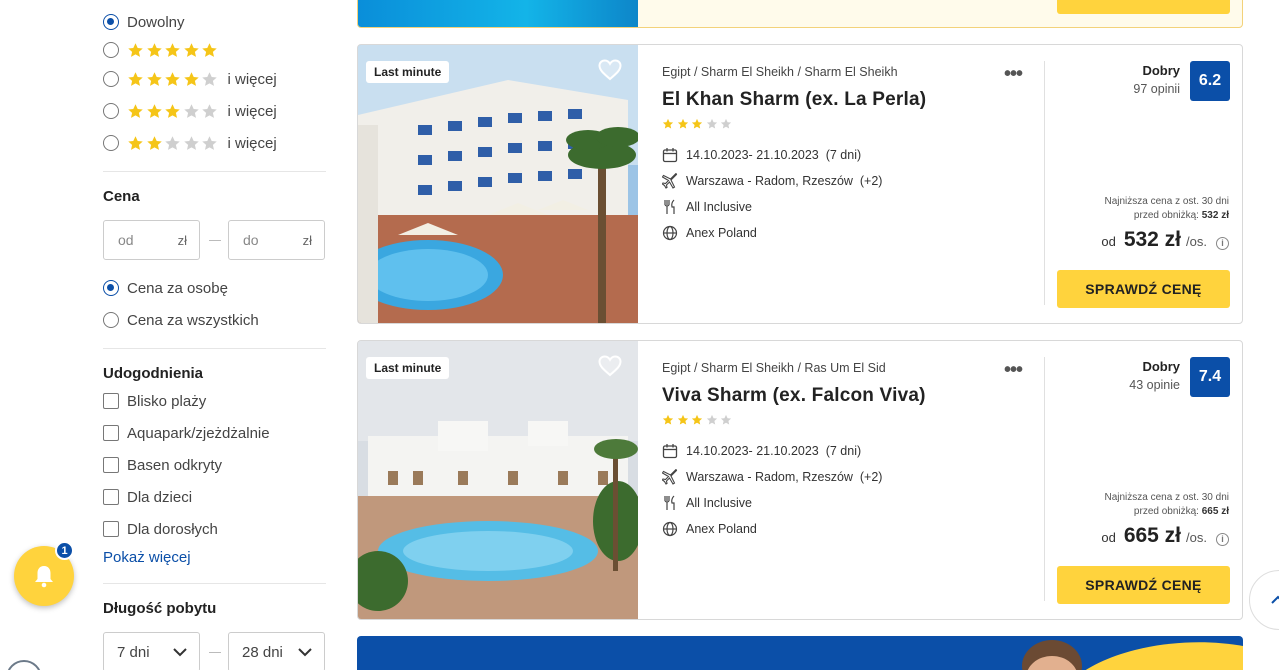  I want to click on board-row: All Inclusive, so click(707, 503).